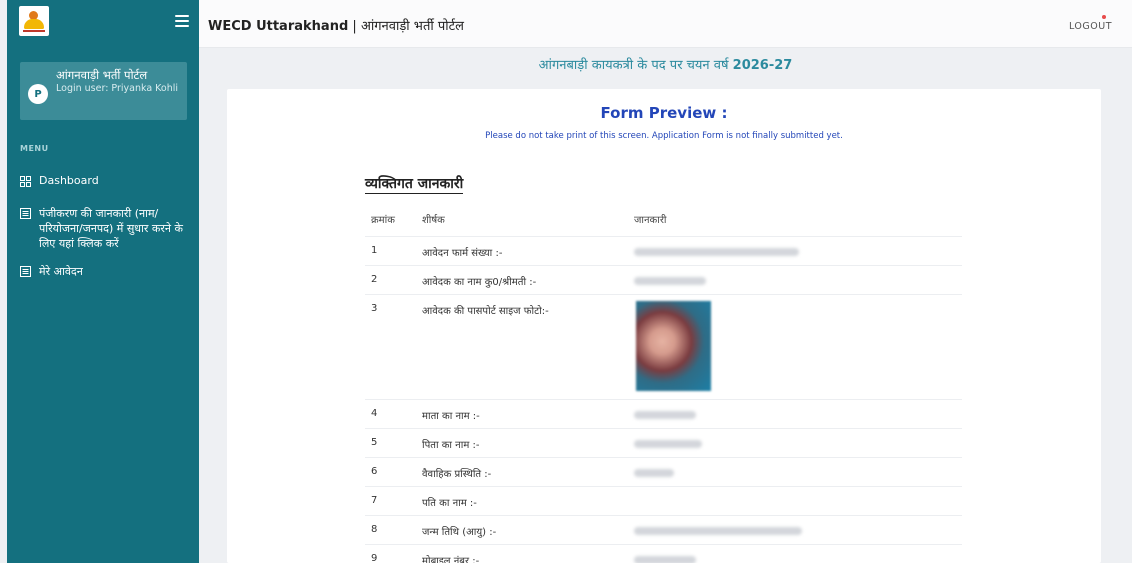 The width and height of the screenshot is (1132, 563). What do you see at coordinates (633, 65) in the screenshot?
I see `subtitle-text: आंगनबाड़ी कायकत्री के पद पर चयन वर्ष` at bounding box center [633, 65].